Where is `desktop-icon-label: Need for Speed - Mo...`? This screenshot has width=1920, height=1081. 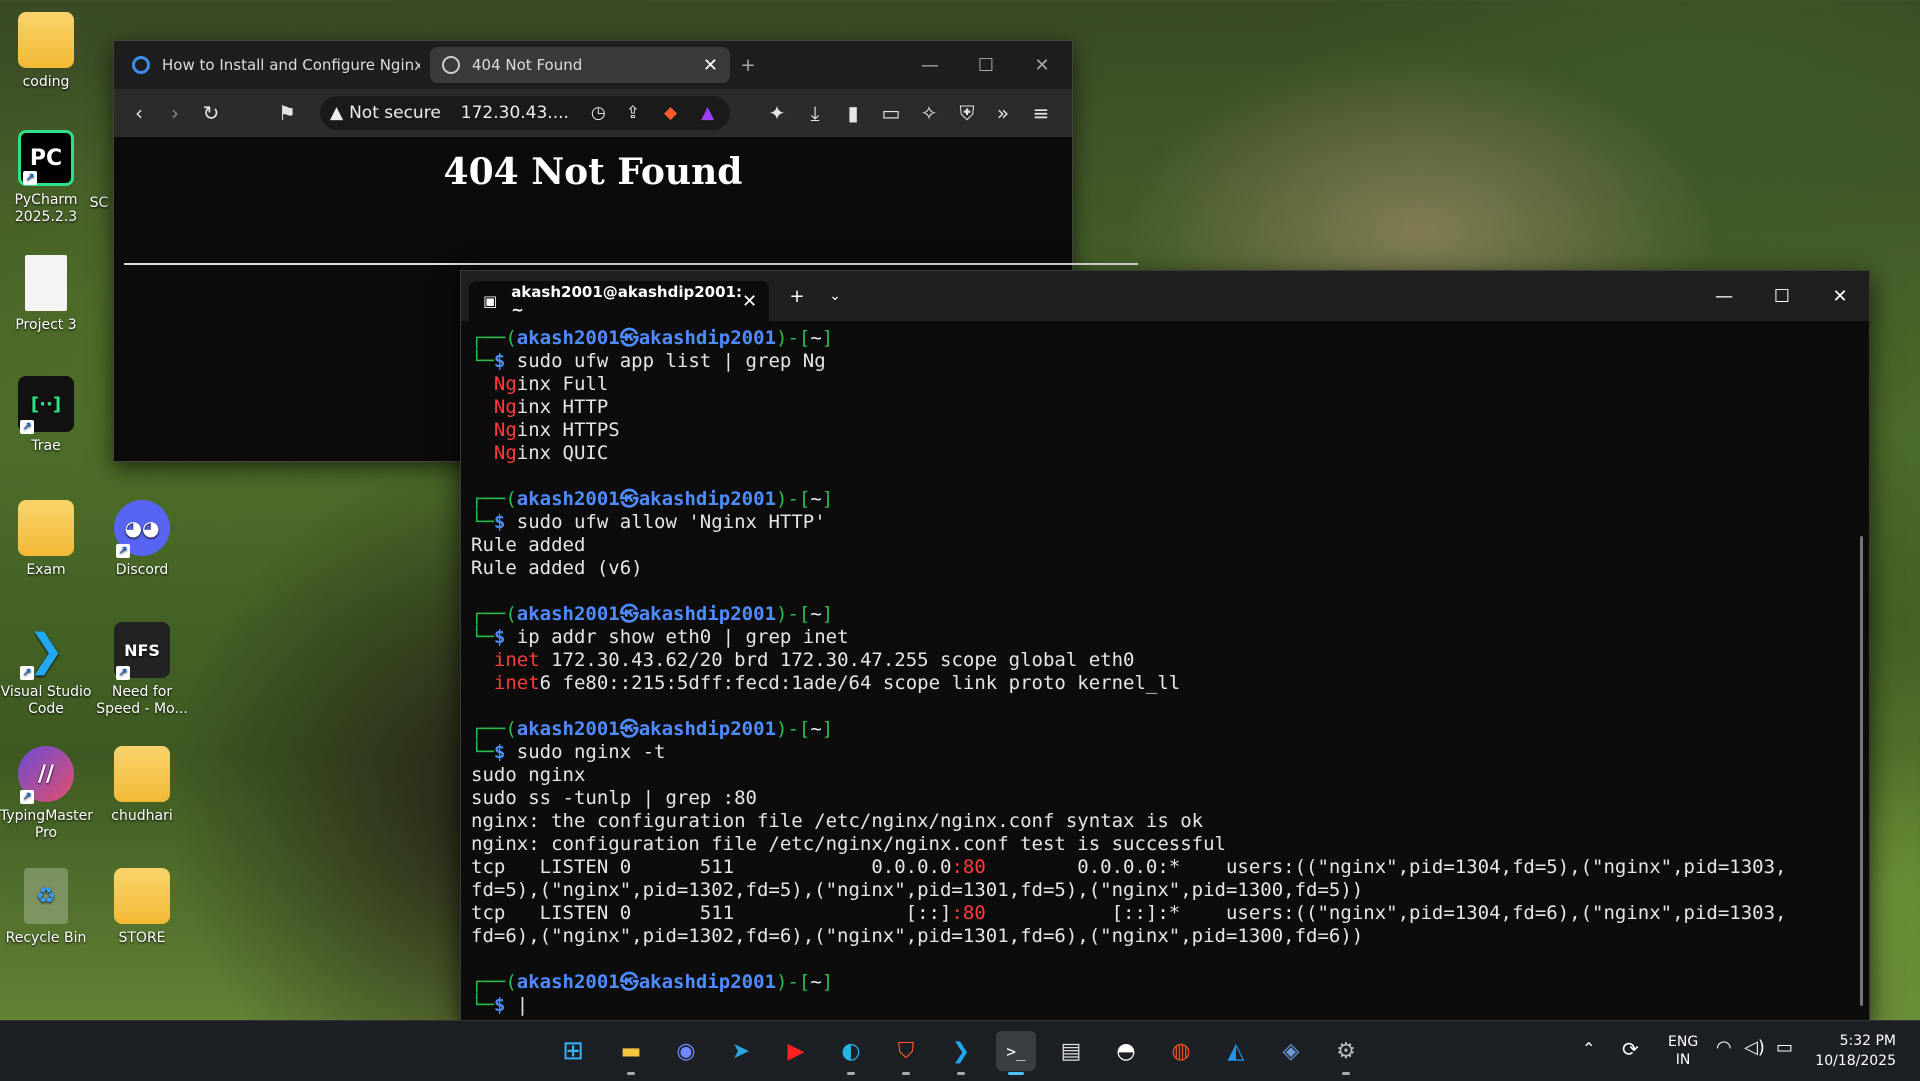 desktop-icon-label: Need for Speed - Mo... is located at coordinates (142, 700).